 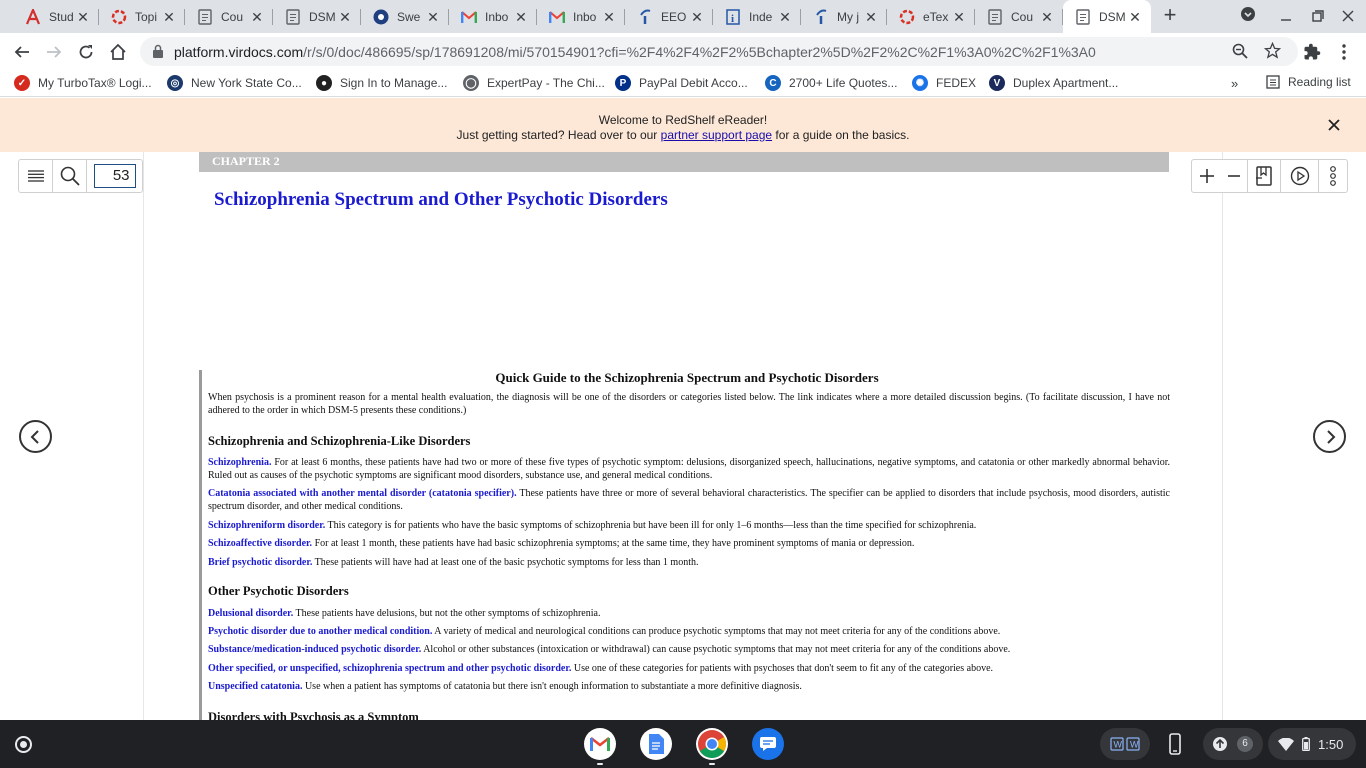 What do you see at coordinates (1312, 744) in the screenshot?
I see `status-tray: 1:50` at bounding box center [1312, 744].